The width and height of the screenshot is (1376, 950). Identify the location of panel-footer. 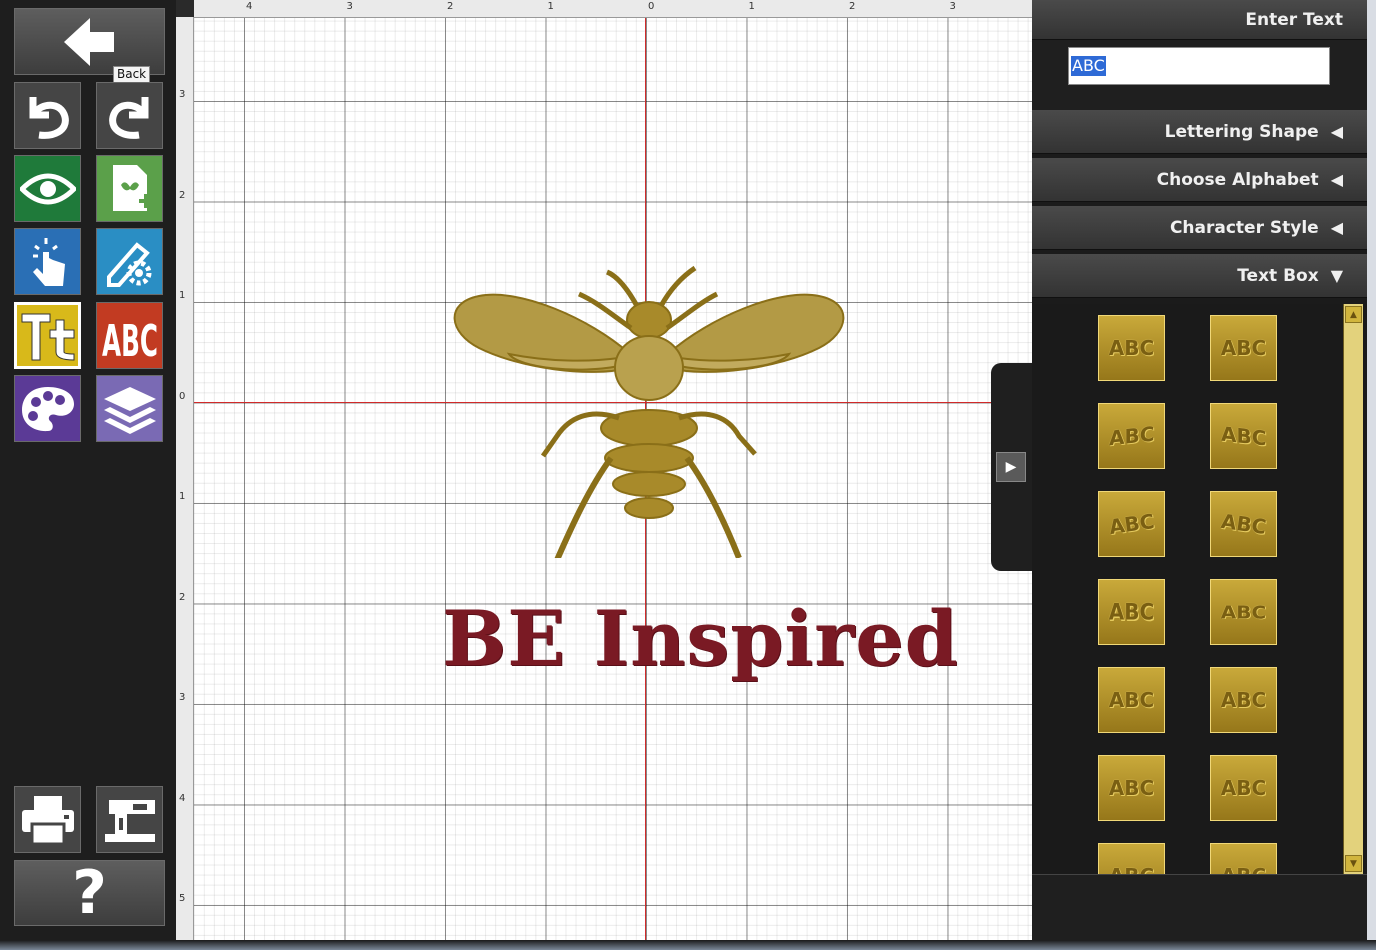
(1199, 907).